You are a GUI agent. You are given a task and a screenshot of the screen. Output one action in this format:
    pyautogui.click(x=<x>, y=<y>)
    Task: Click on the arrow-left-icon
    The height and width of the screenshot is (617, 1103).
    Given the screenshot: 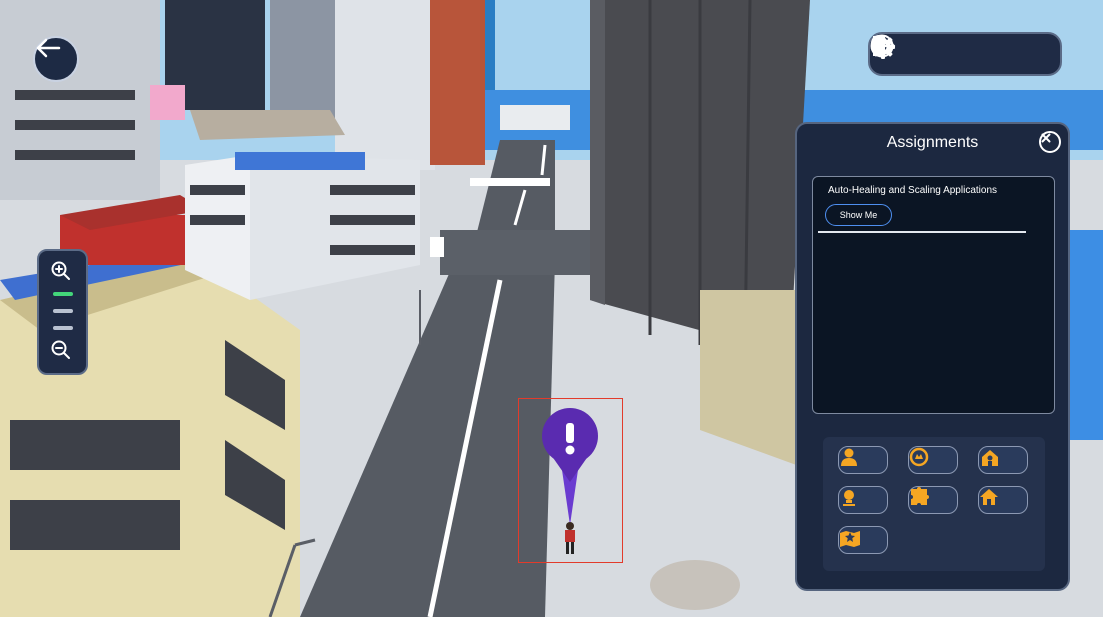 What is the action you would take?
    pyautogui.click(x=48, y=48)
    